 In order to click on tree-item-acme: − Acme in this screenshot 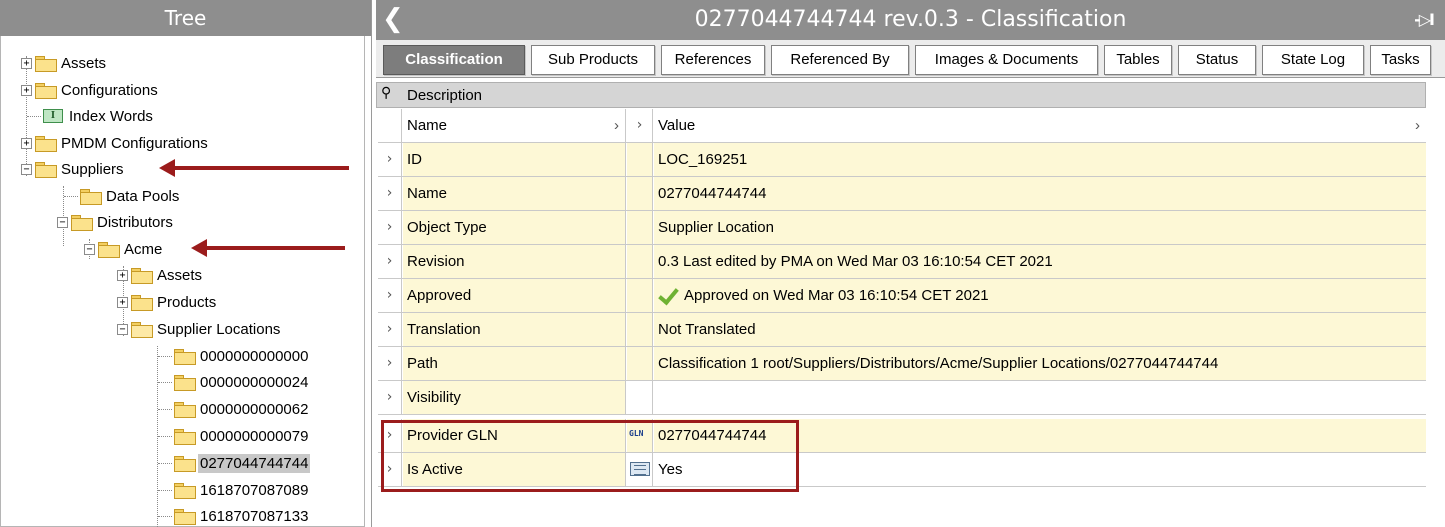, I will do `click(124, 249)`.